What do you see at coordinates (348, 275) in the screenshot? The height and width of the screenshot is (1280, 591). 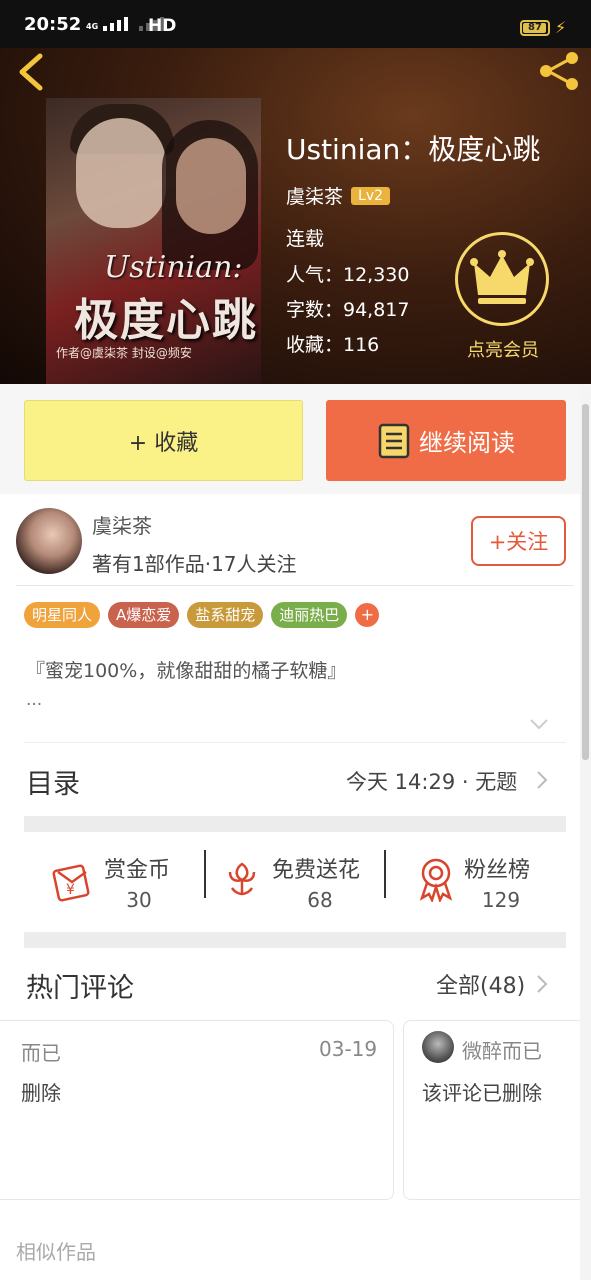 I see `book-popularity: 人气：12,330` at bounding box center [348, 275].